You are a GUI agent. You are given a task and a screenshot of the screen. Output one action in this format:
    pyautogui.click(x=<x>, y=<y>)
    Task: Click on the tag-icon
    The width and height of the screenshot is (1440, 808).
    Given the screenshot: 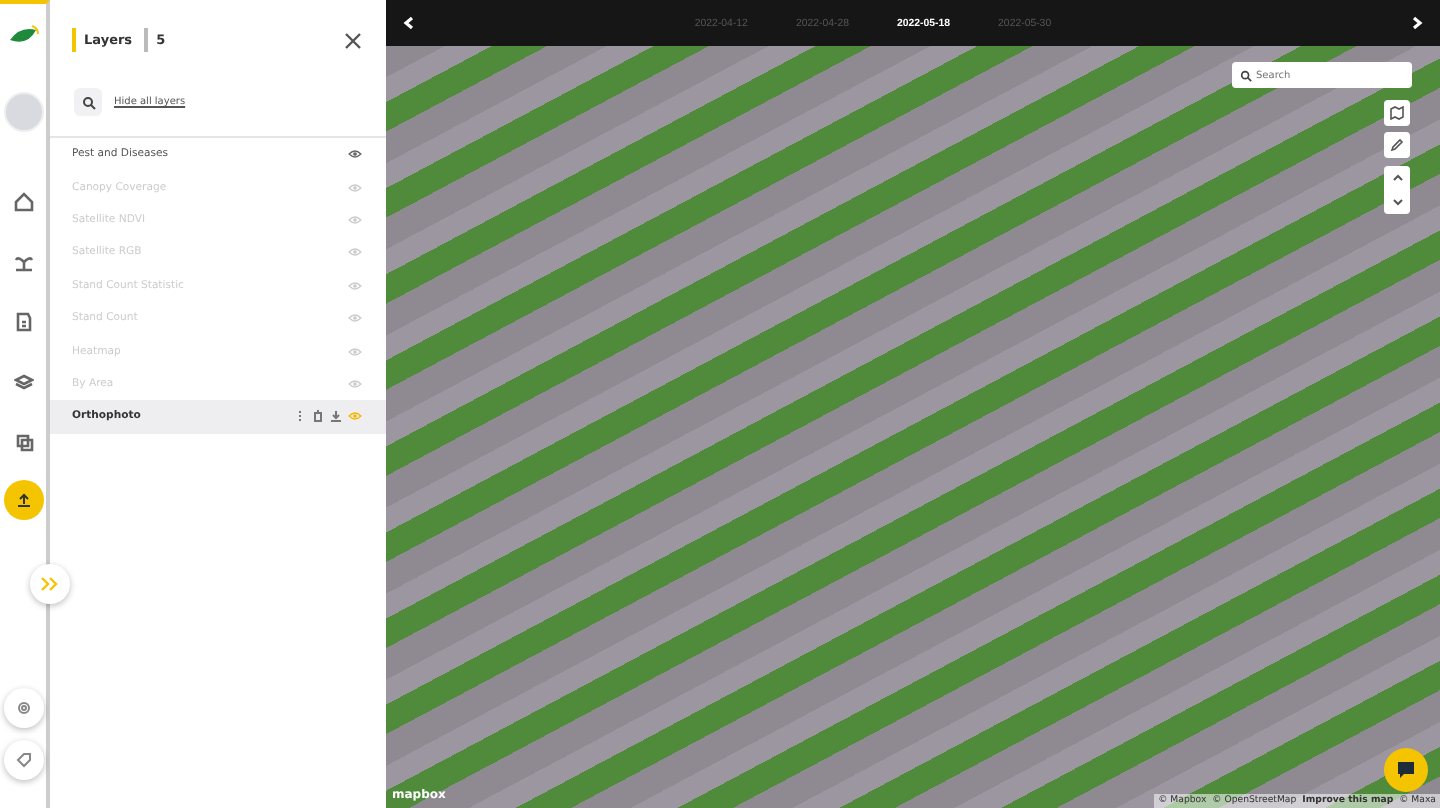 What is the action you would take?
    pyautogui.click(x=23, y=760)
    